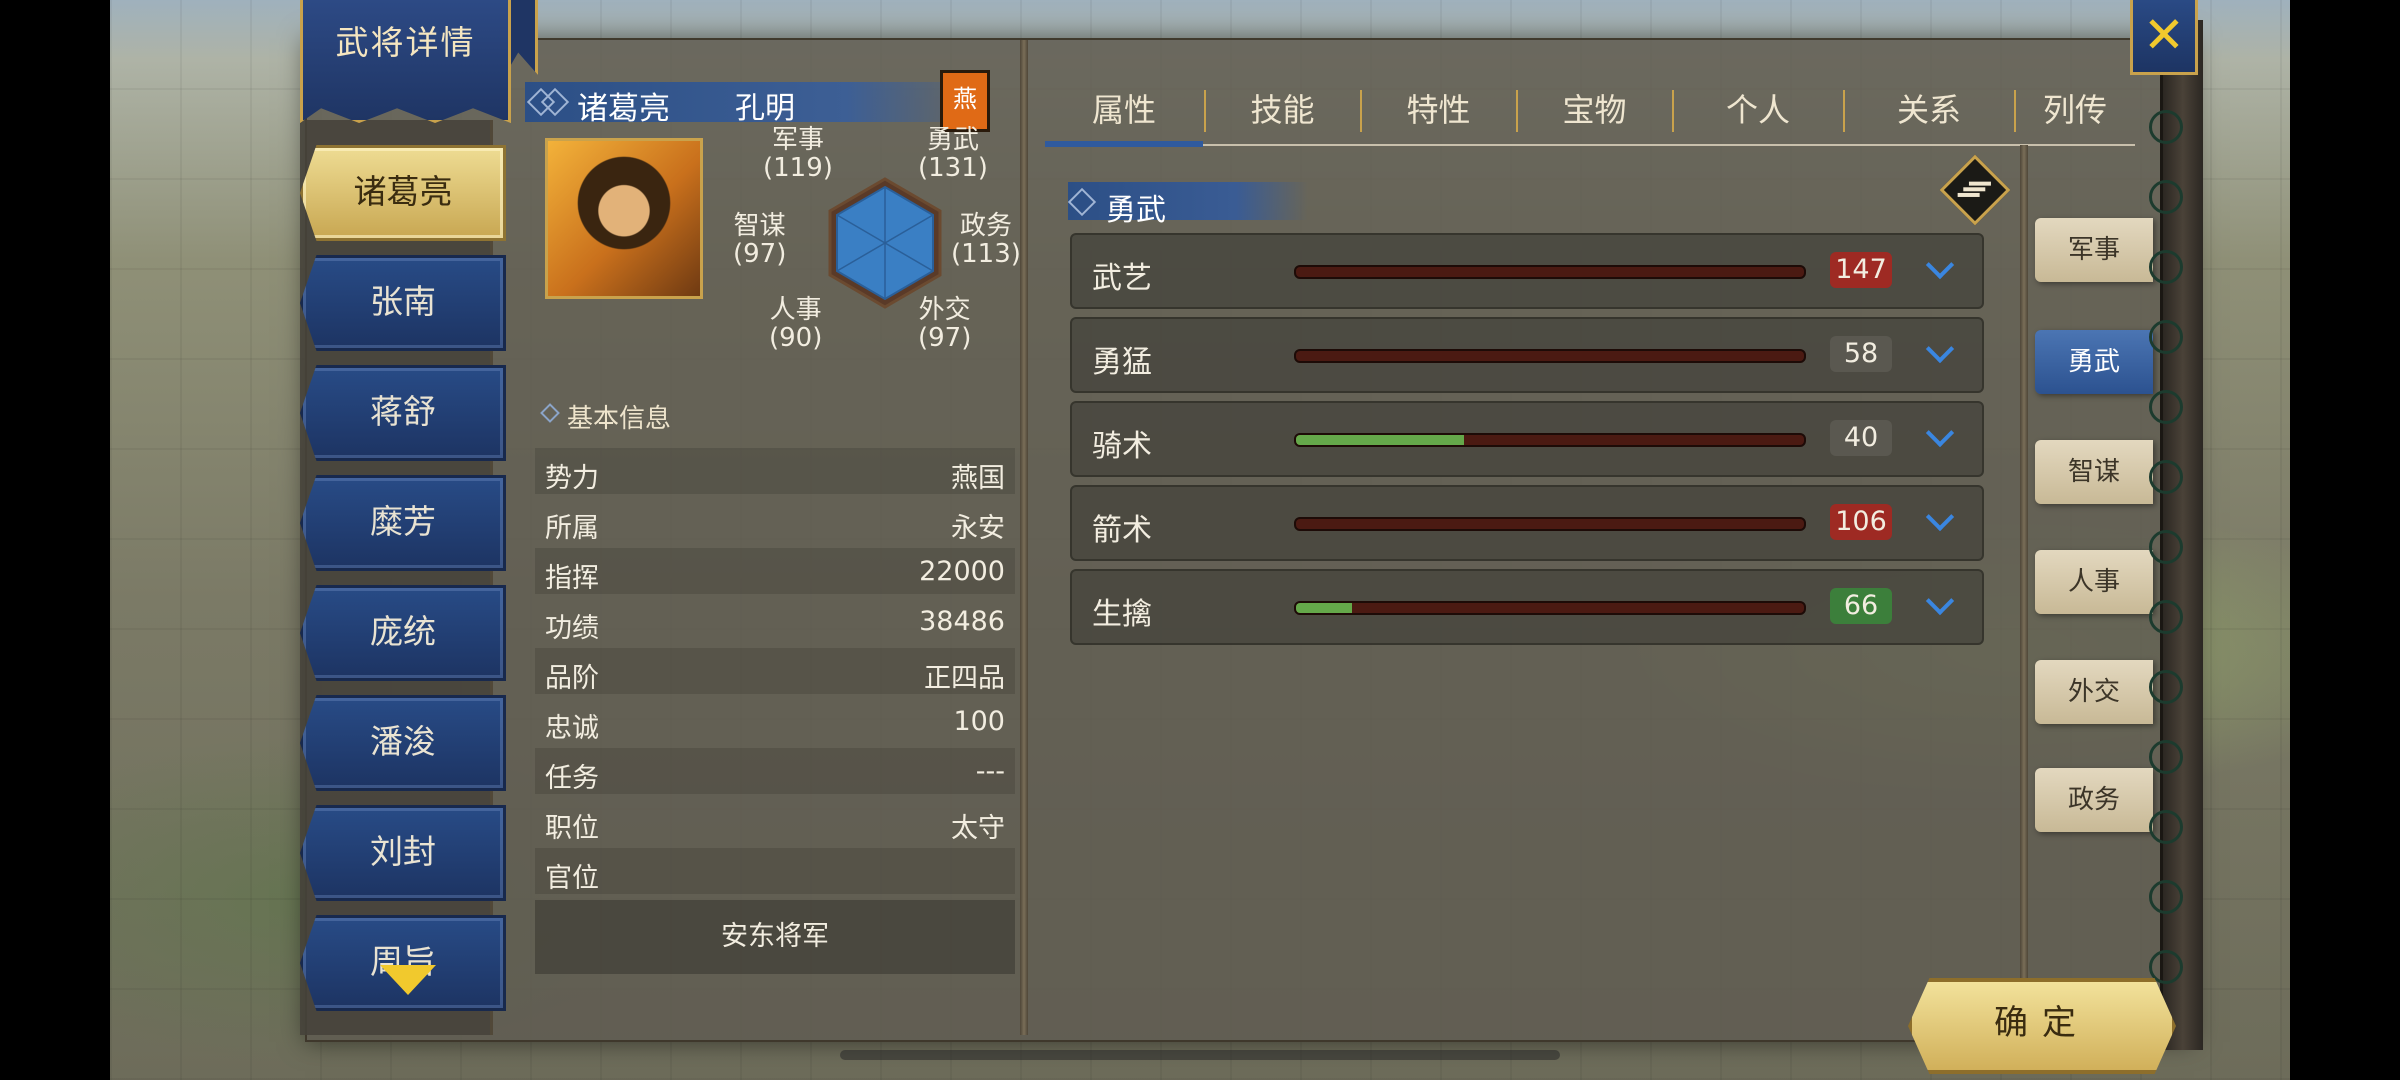  I want to click on active-tab-indicator, so click(1124, 144).